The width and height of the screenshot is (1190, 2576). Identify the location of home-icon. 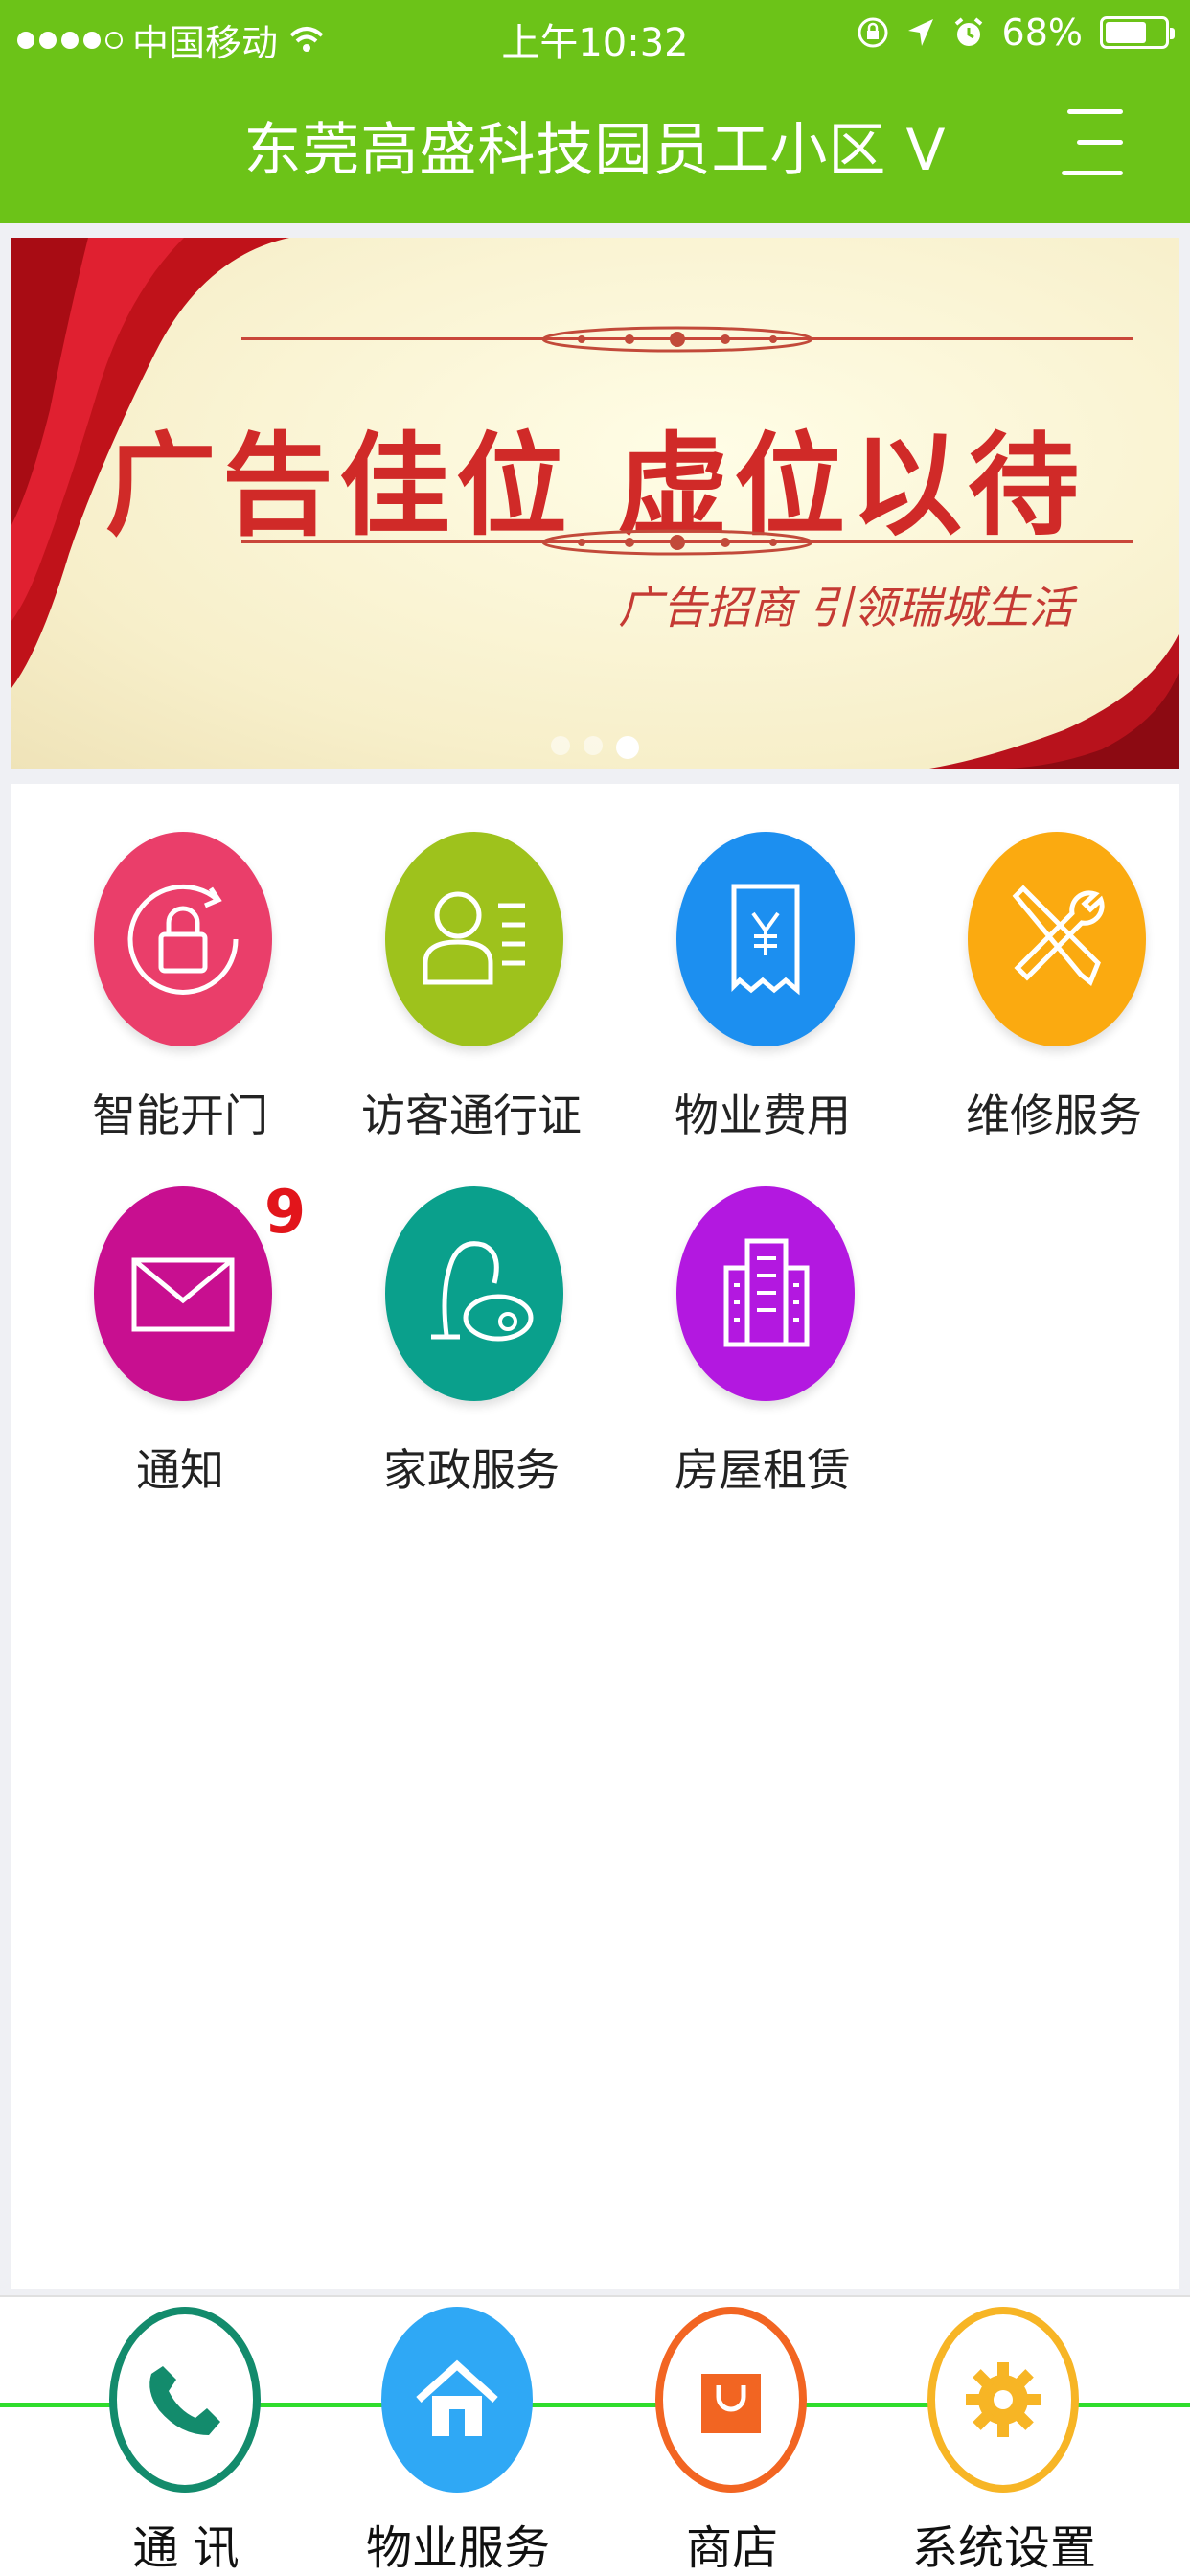
(457, 2400).